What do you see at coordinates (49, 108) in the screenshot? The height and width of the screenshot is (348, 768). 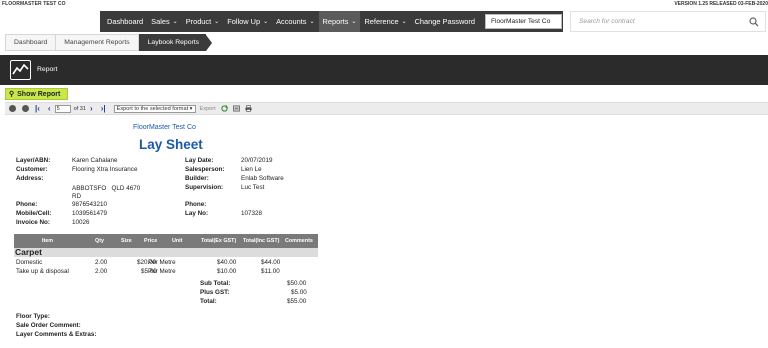 I see `previous-page-icon: ‹` at bounding box center [49, 108].